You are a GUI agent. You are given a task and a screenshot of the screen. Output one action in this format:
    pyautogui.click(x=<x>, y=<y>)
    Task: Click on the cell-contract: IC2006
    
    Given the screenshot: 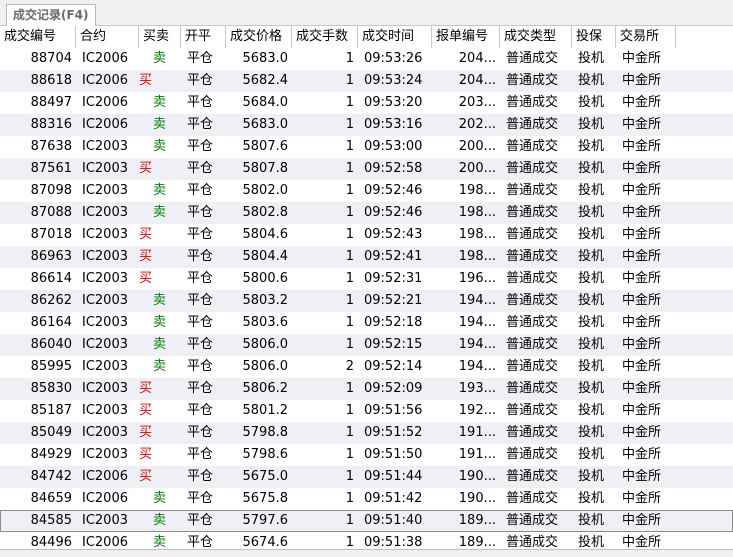 What is the action you would take?
    pyautogui.click(x=105, y=124)
    